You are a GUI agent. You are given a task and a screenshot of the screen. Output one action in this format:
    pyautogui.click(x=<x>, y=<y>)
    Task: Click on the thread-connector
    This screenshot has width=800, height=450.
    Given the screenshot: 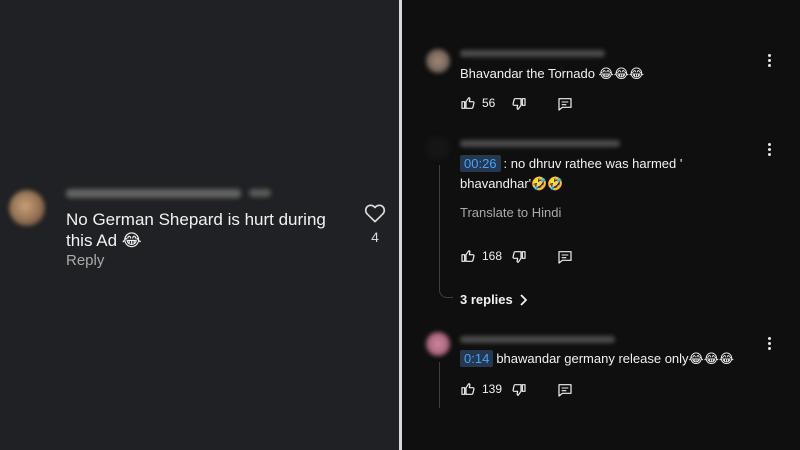 What is the action you would take?
    pyautogui.click(x=446, y=291)
    